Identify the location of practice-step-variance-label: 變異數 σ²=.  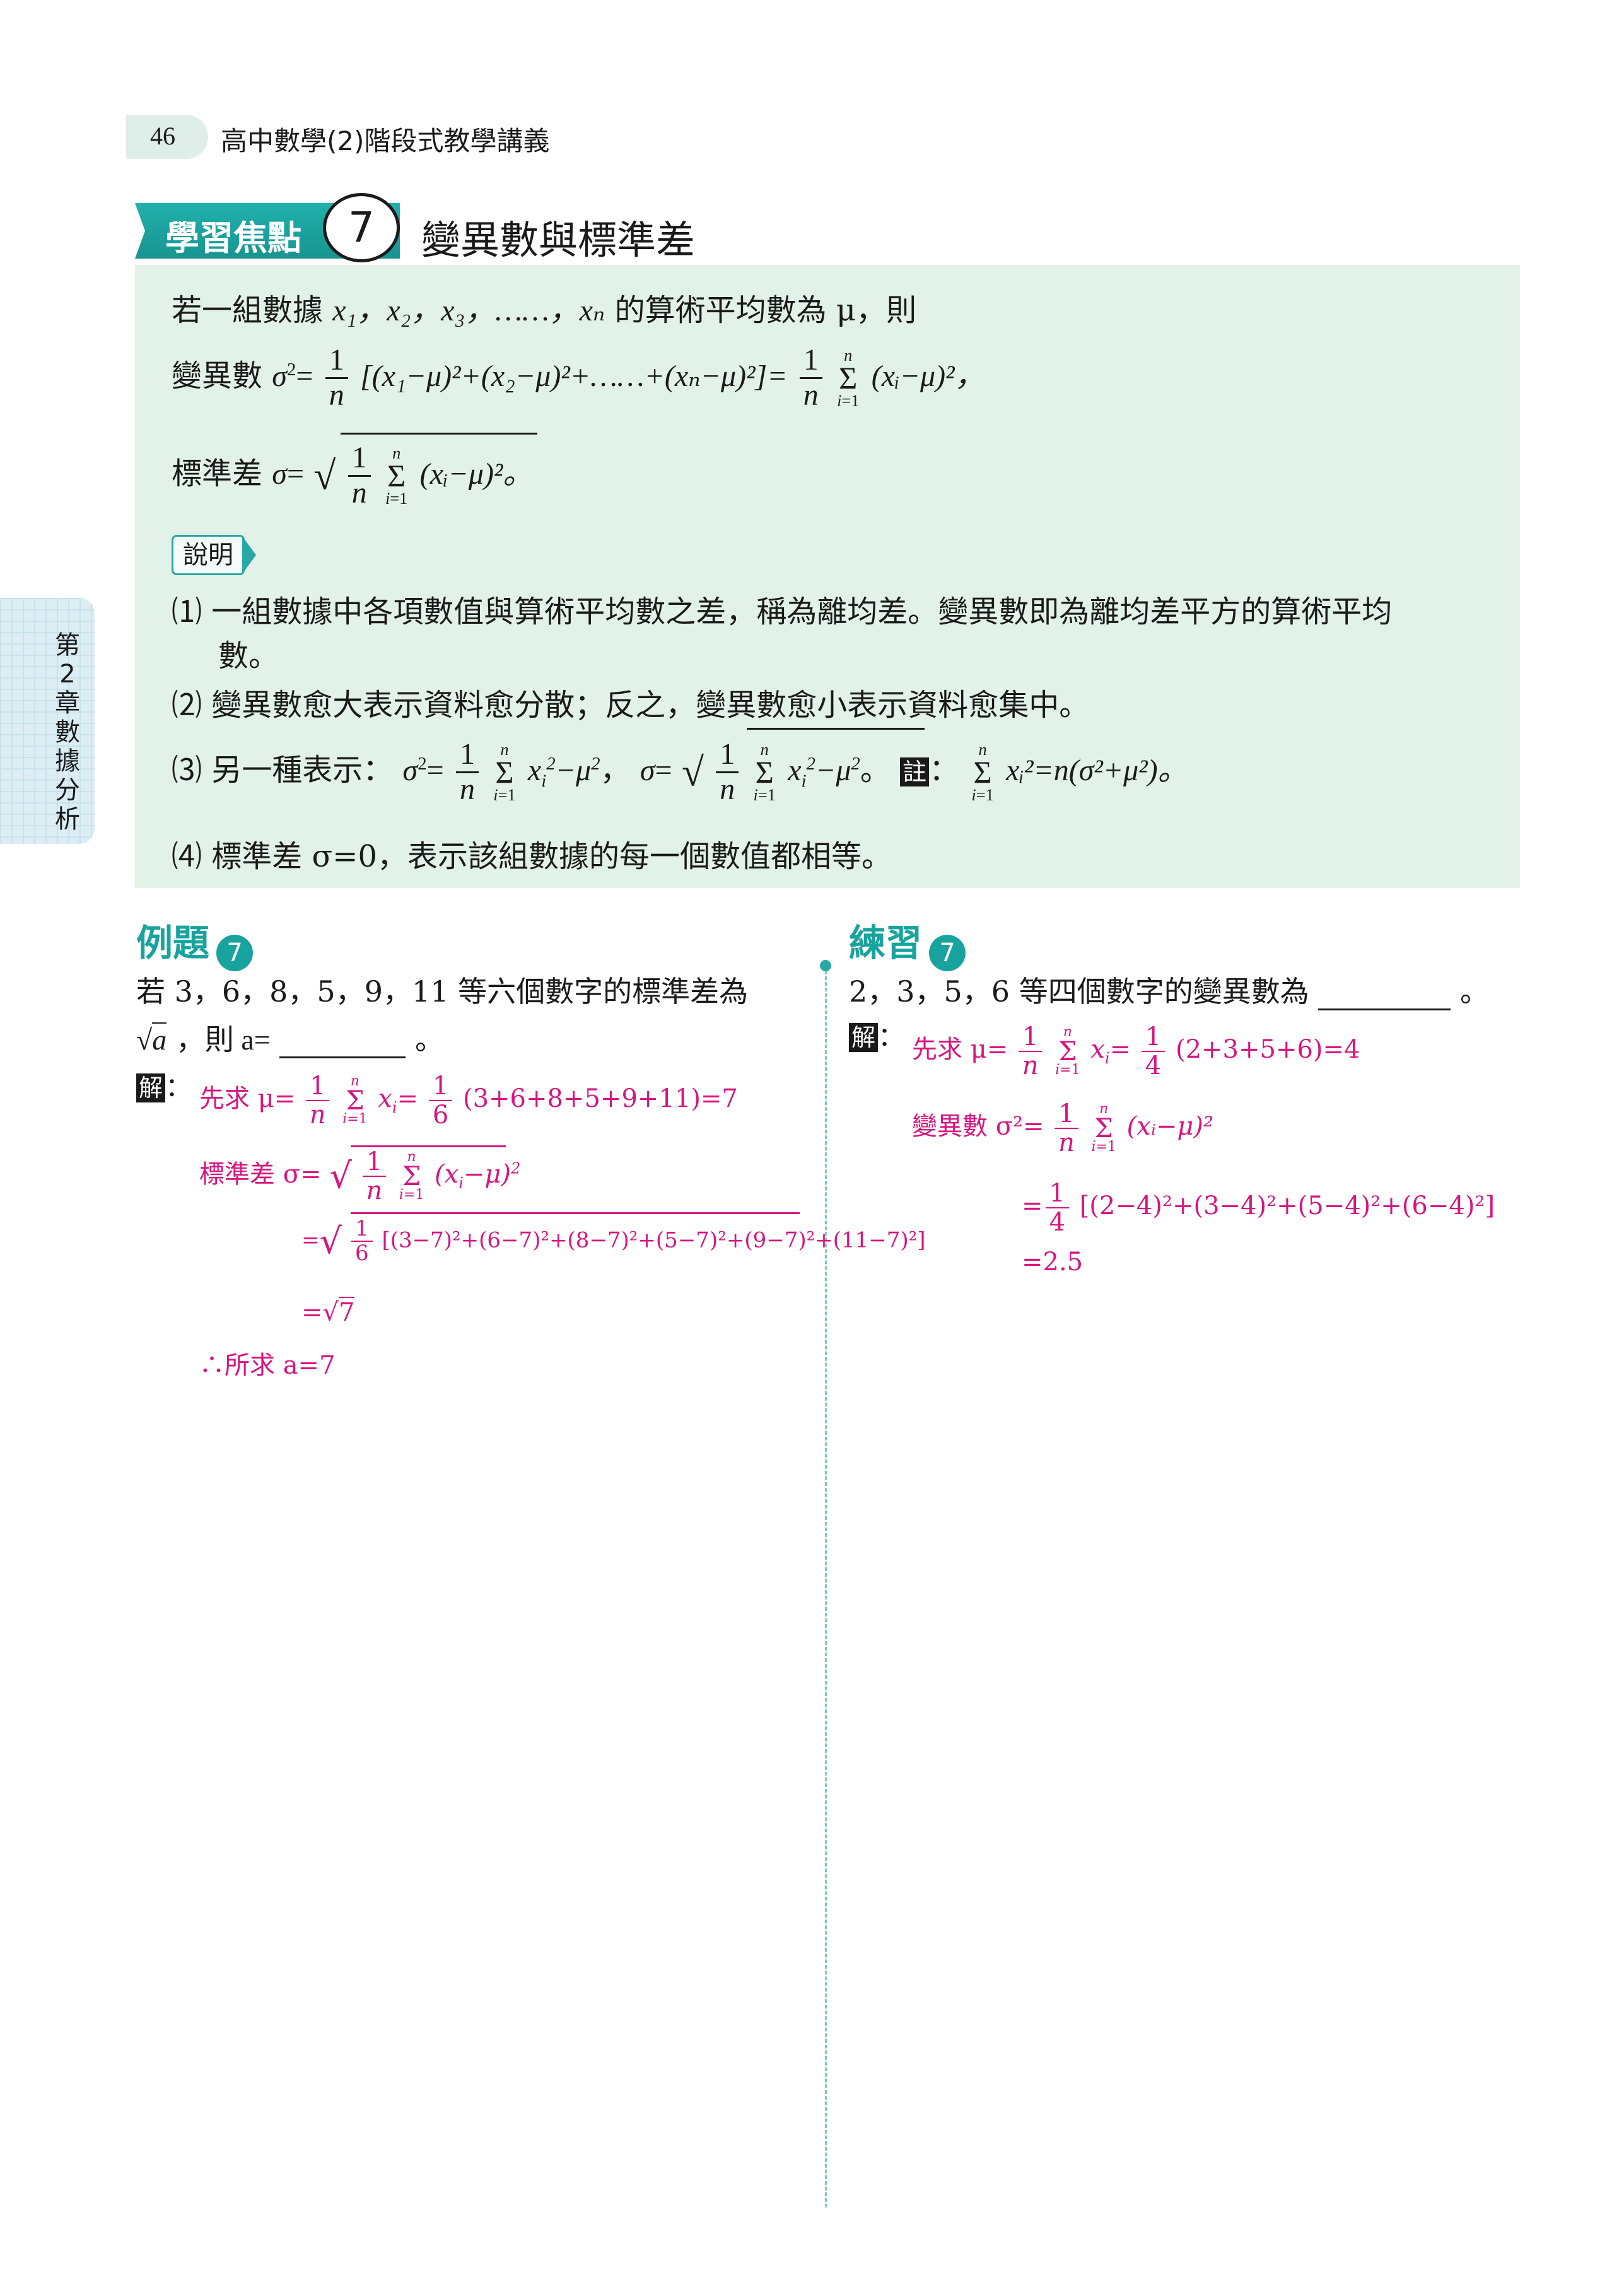
(978, 1126).